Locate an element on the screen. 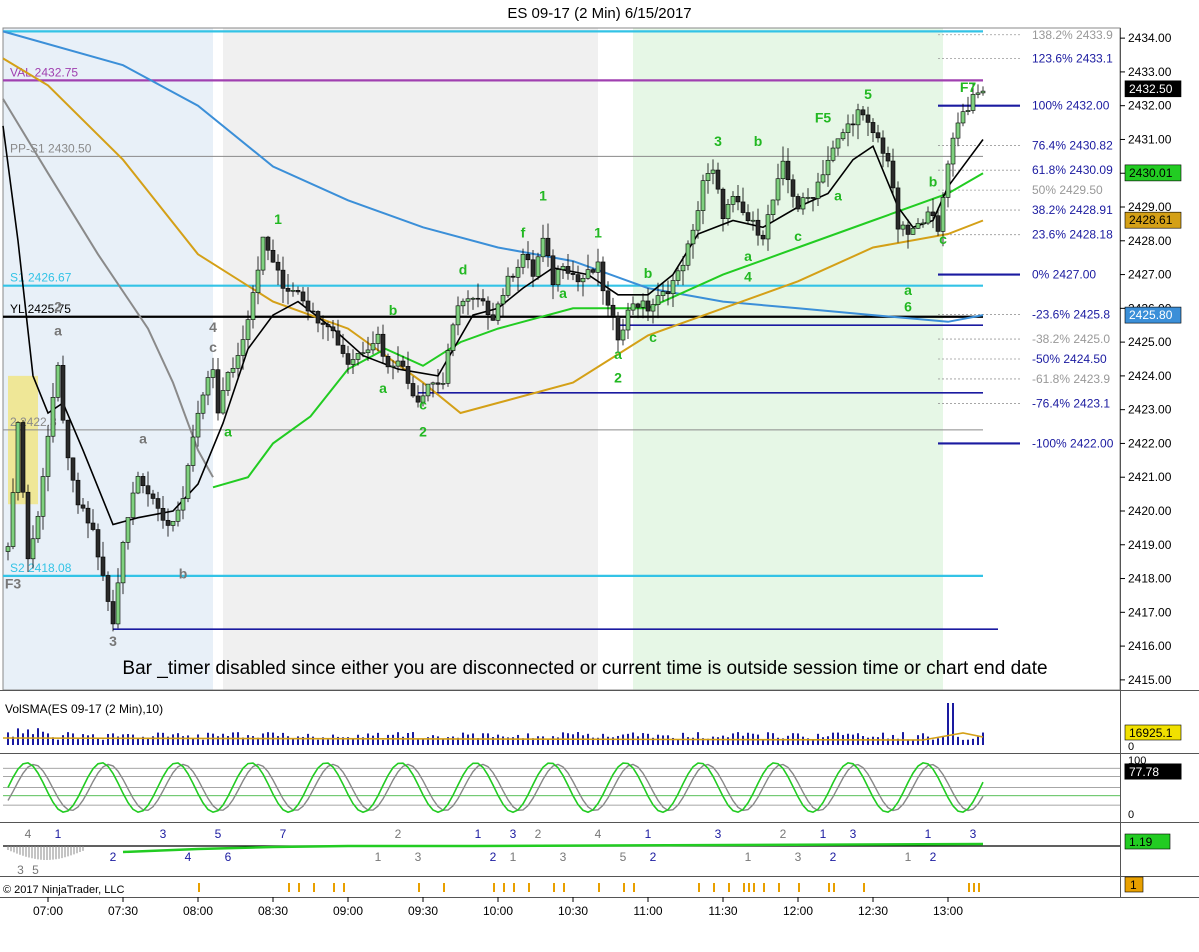 Image resolution: width=1199 pixels, height=952 pixels. wave-label: b is located at coordinates (393, 310).